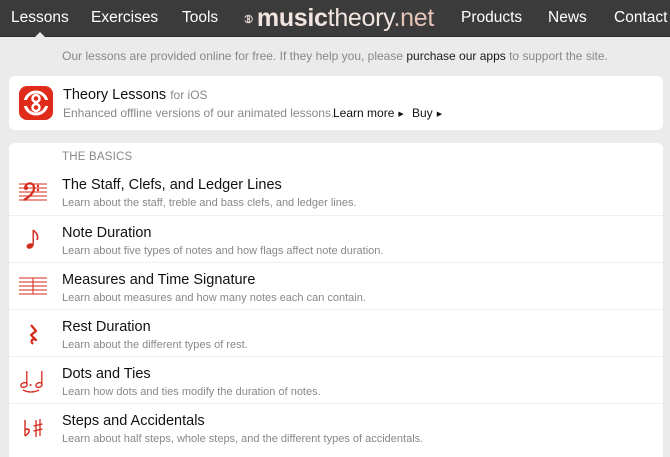  I want to click on nav-lessons: Lessons, so click(40, 19).